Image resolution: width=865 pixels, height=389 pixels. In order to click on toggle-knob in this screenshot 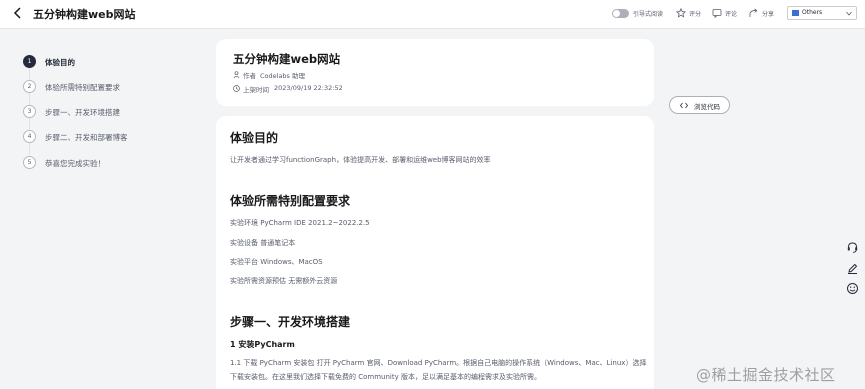, I will do `click(616, 13)`.